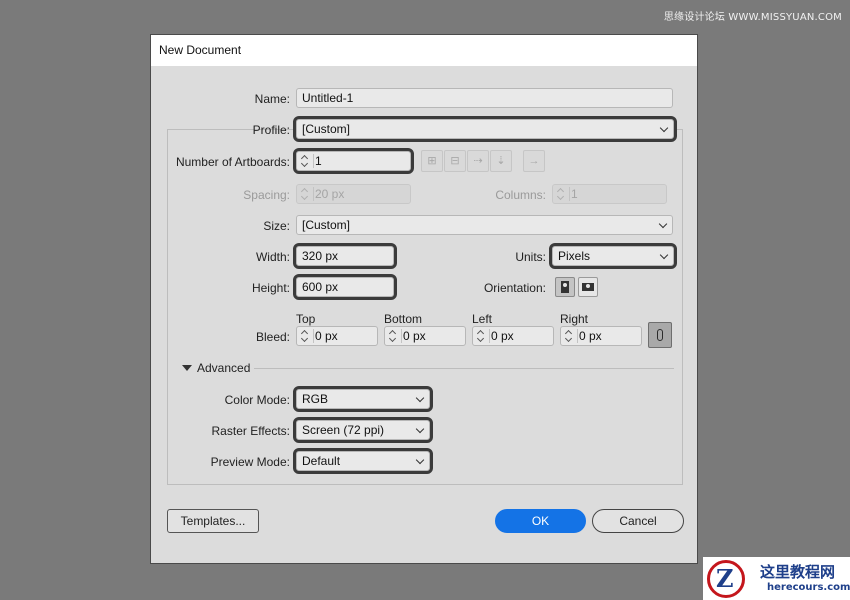 The width and height of the screenshot is (850, 600). I want to click on watermark-url: herecours.com, so click(808, 587).